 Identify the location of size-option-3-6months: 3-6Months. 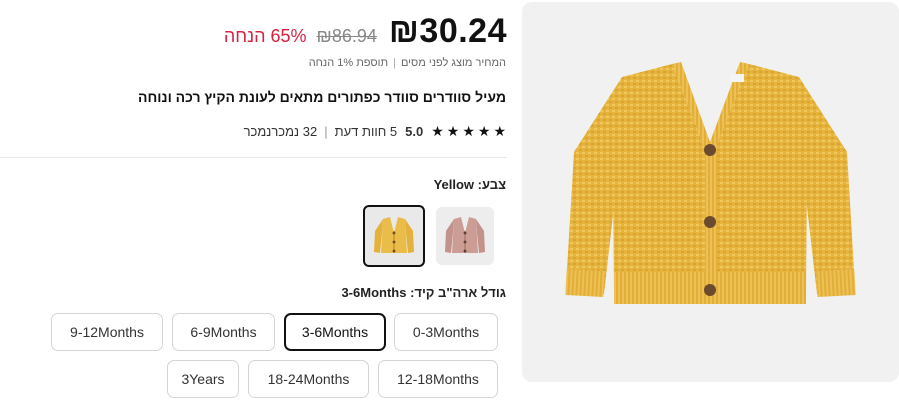
(335, 332).